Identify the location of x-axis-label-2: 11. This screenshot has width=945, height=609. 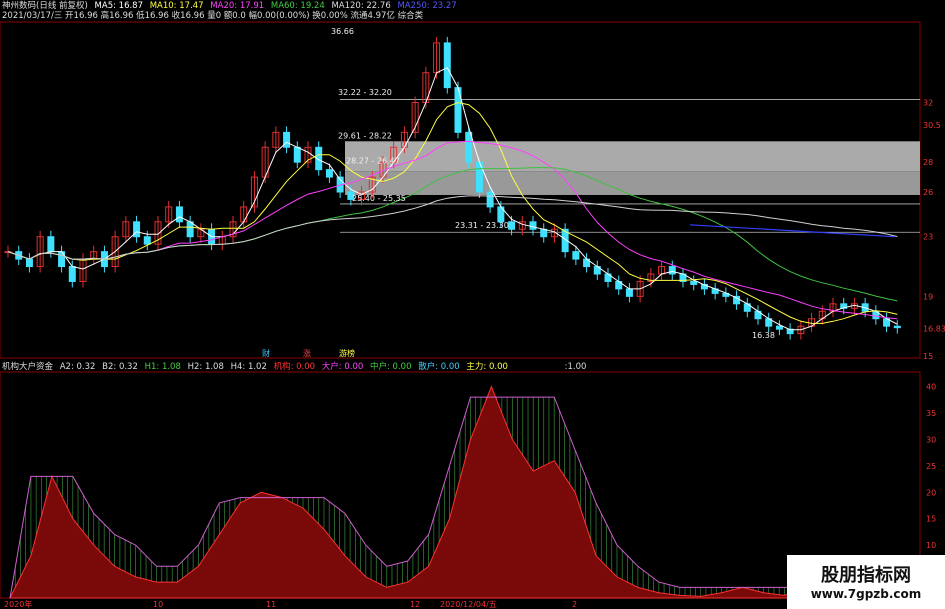
(271, 604).